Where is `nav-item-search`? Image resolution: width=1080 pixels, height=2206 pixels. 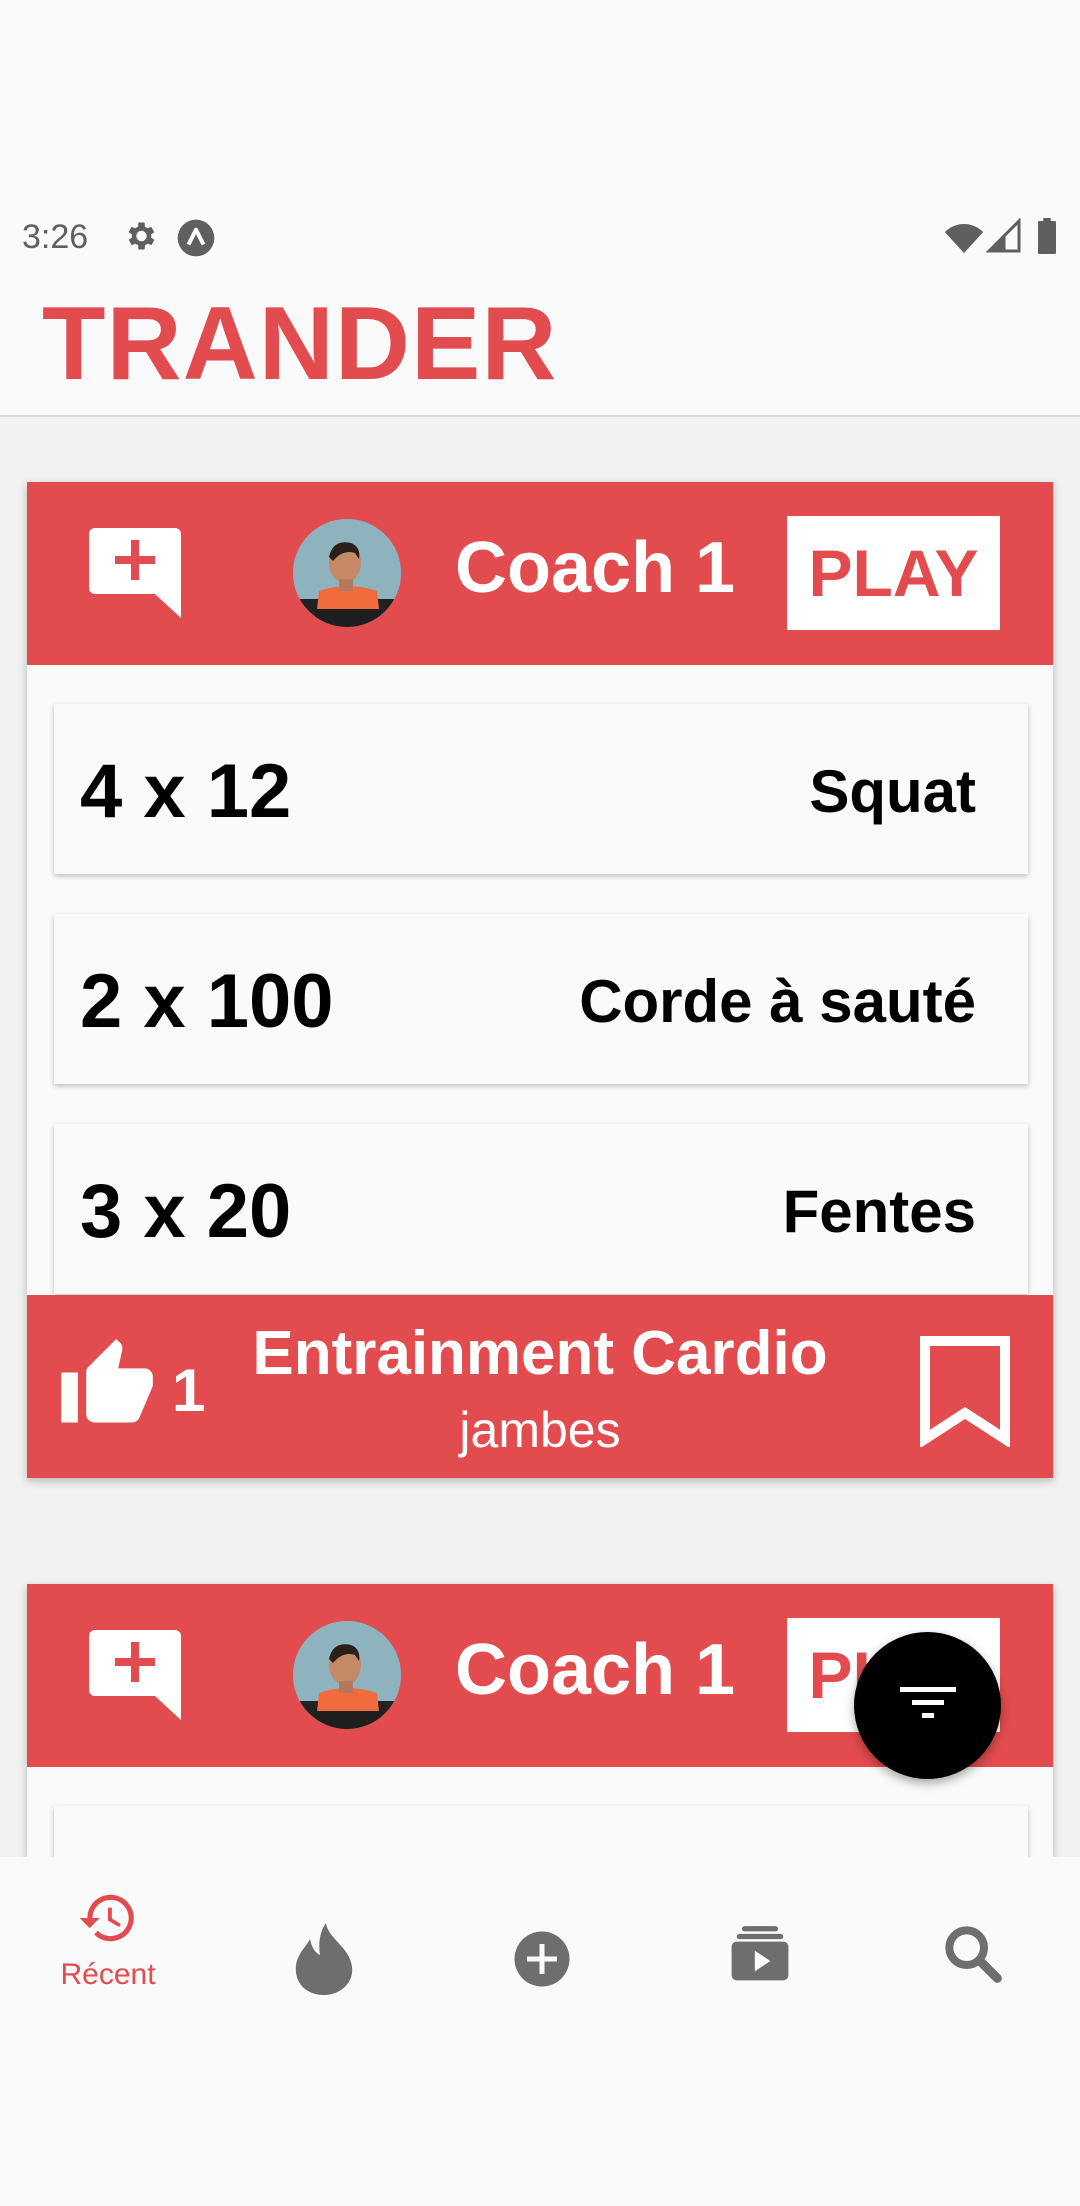
nav-item-search is located at coordinates (972, 1947).